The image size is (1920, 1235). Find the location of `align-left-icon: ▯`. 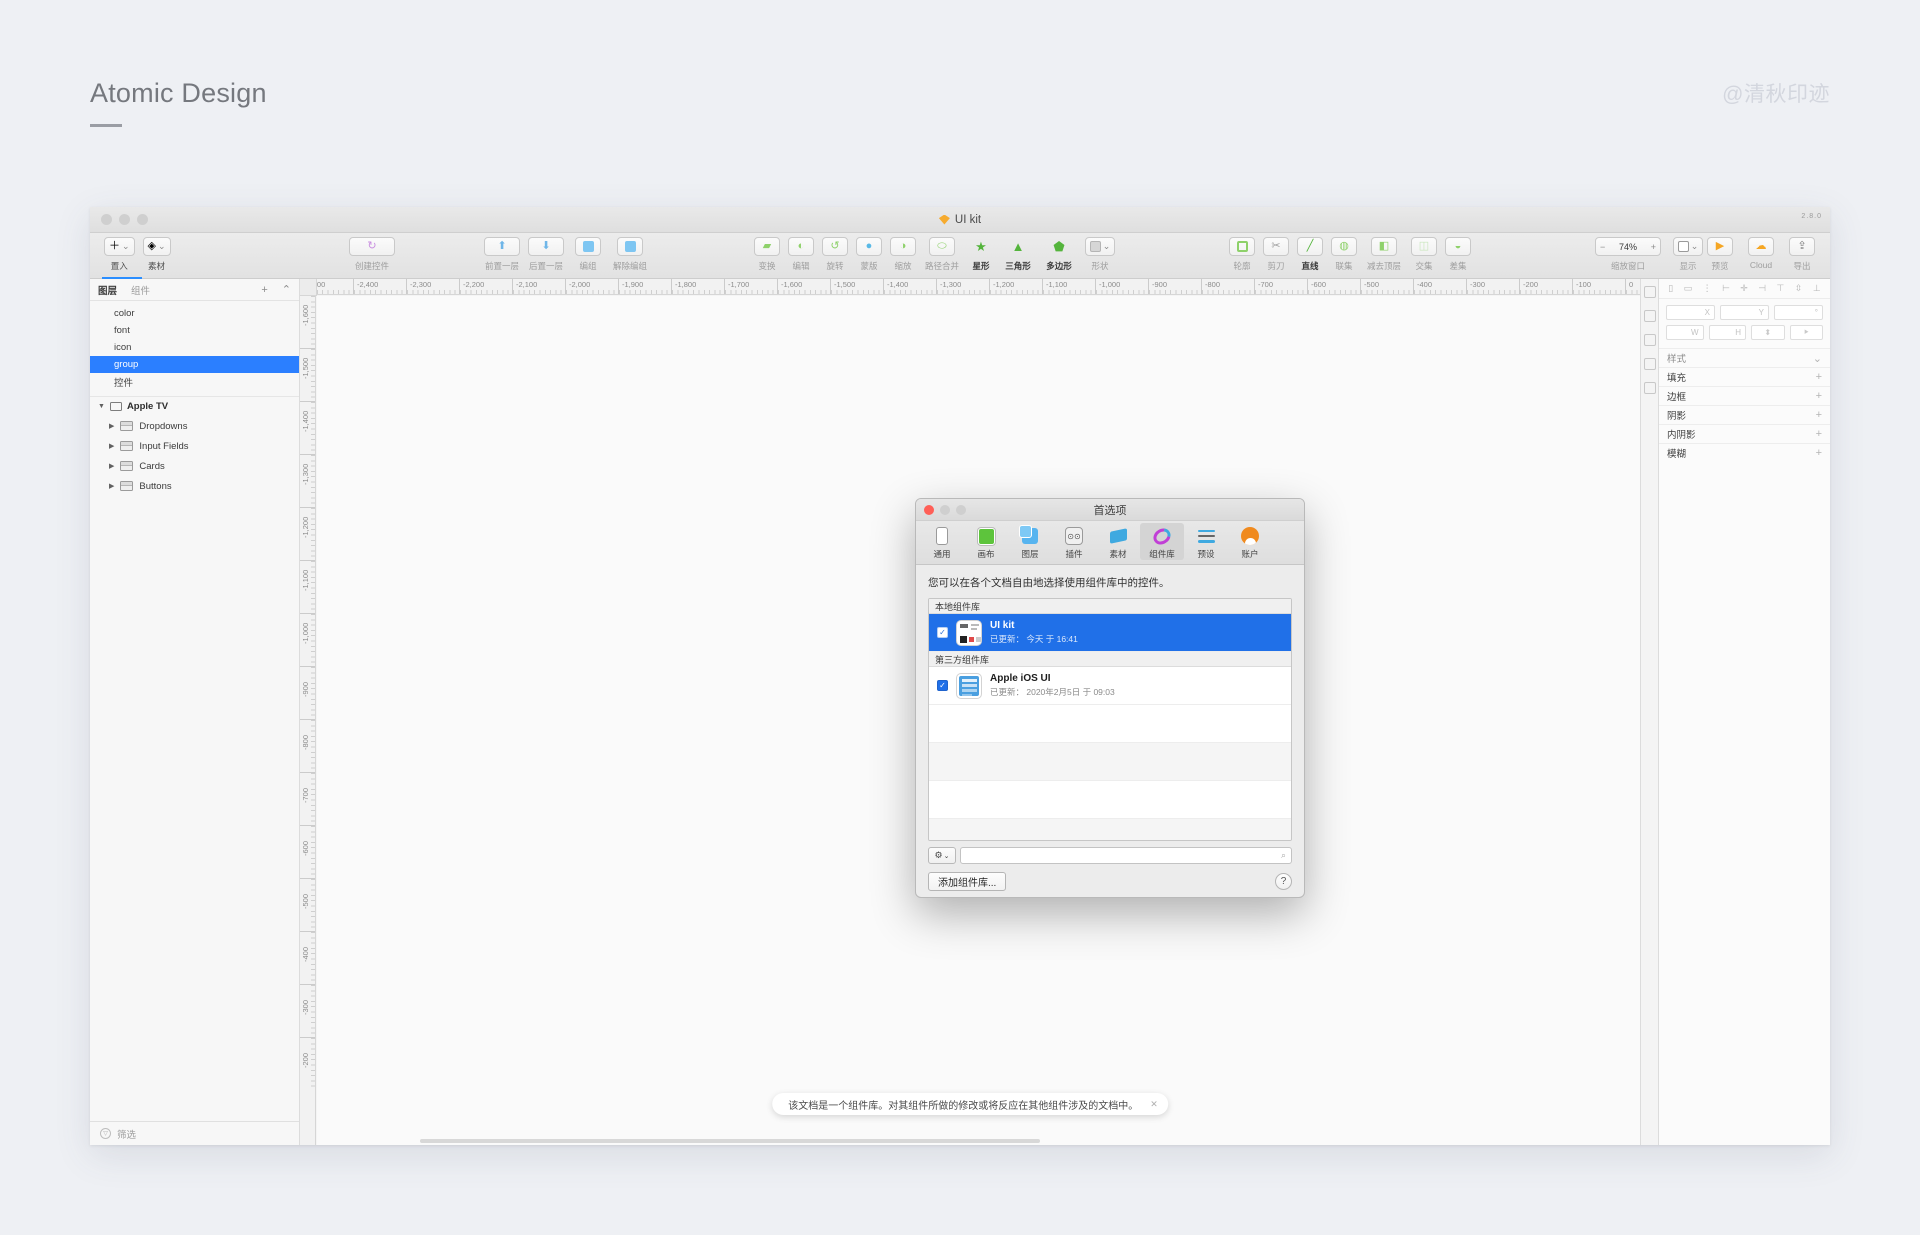

align-left-icon: ▯ is located at coordinates (1670, 288).